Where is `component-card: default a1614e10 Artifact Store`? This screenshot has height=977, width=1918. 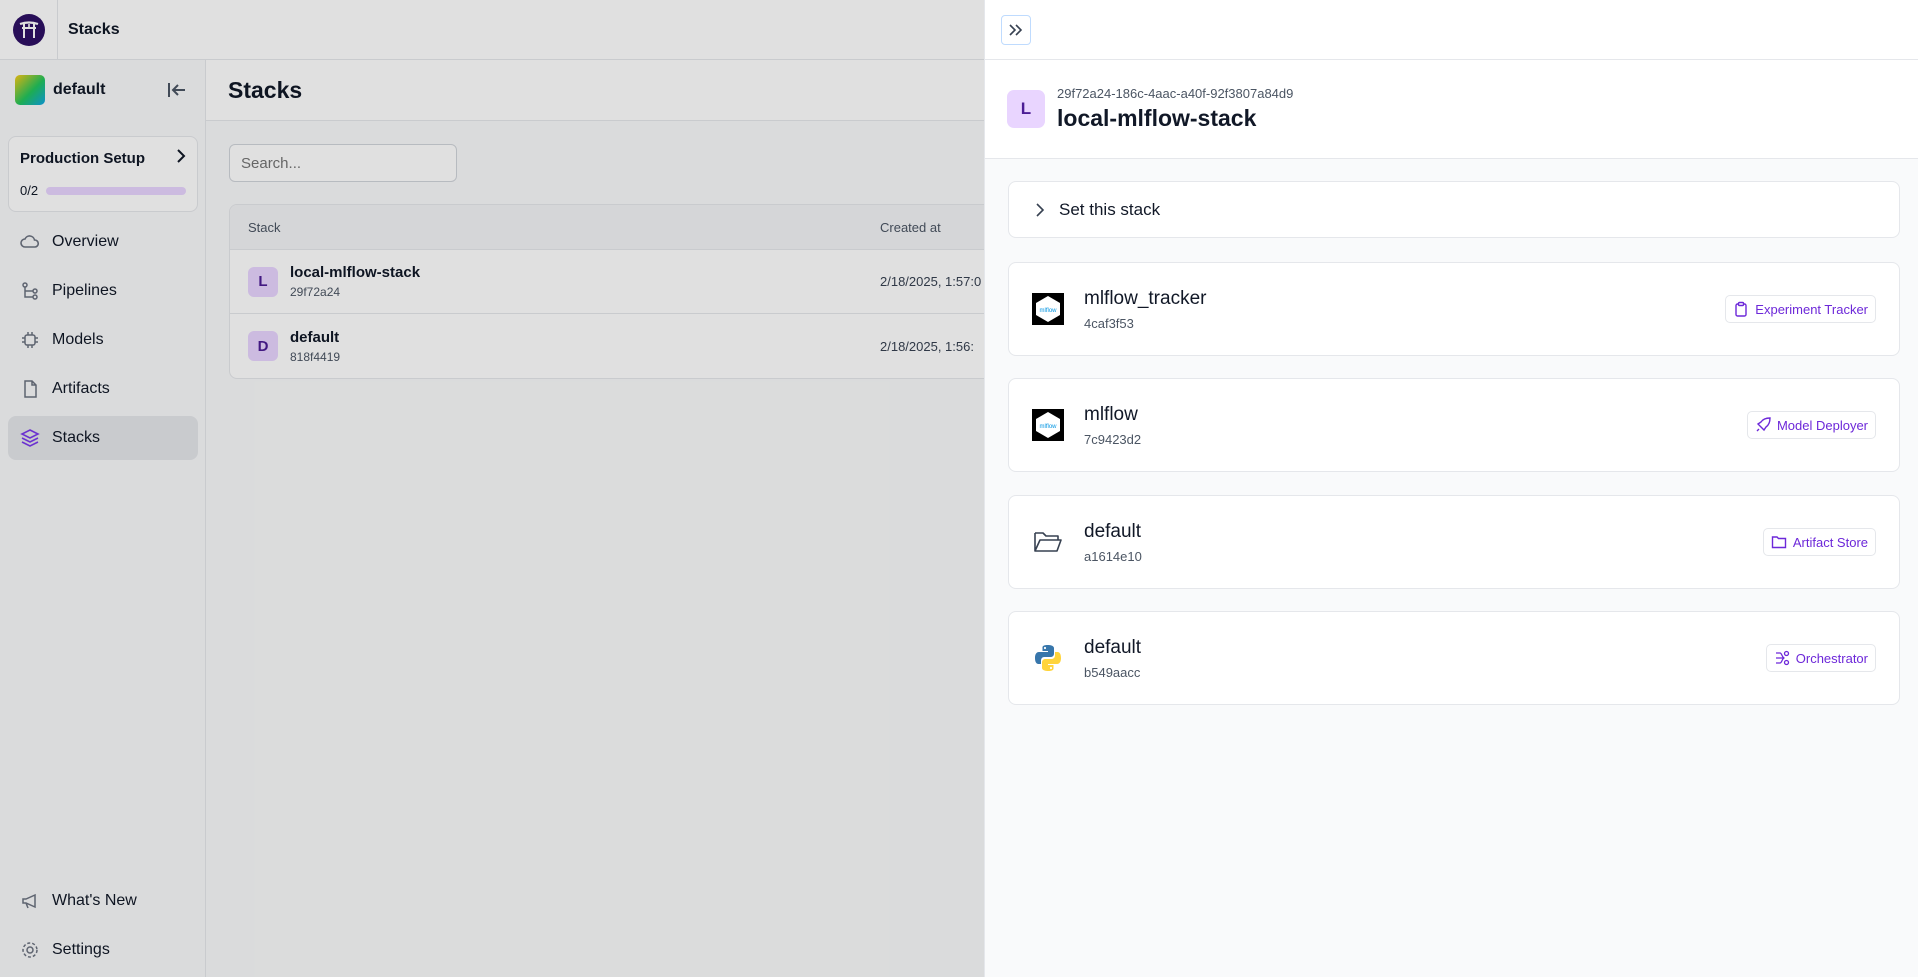 component-card: default a1614e10 Artifact Store is located at coordinates (1454, 542).